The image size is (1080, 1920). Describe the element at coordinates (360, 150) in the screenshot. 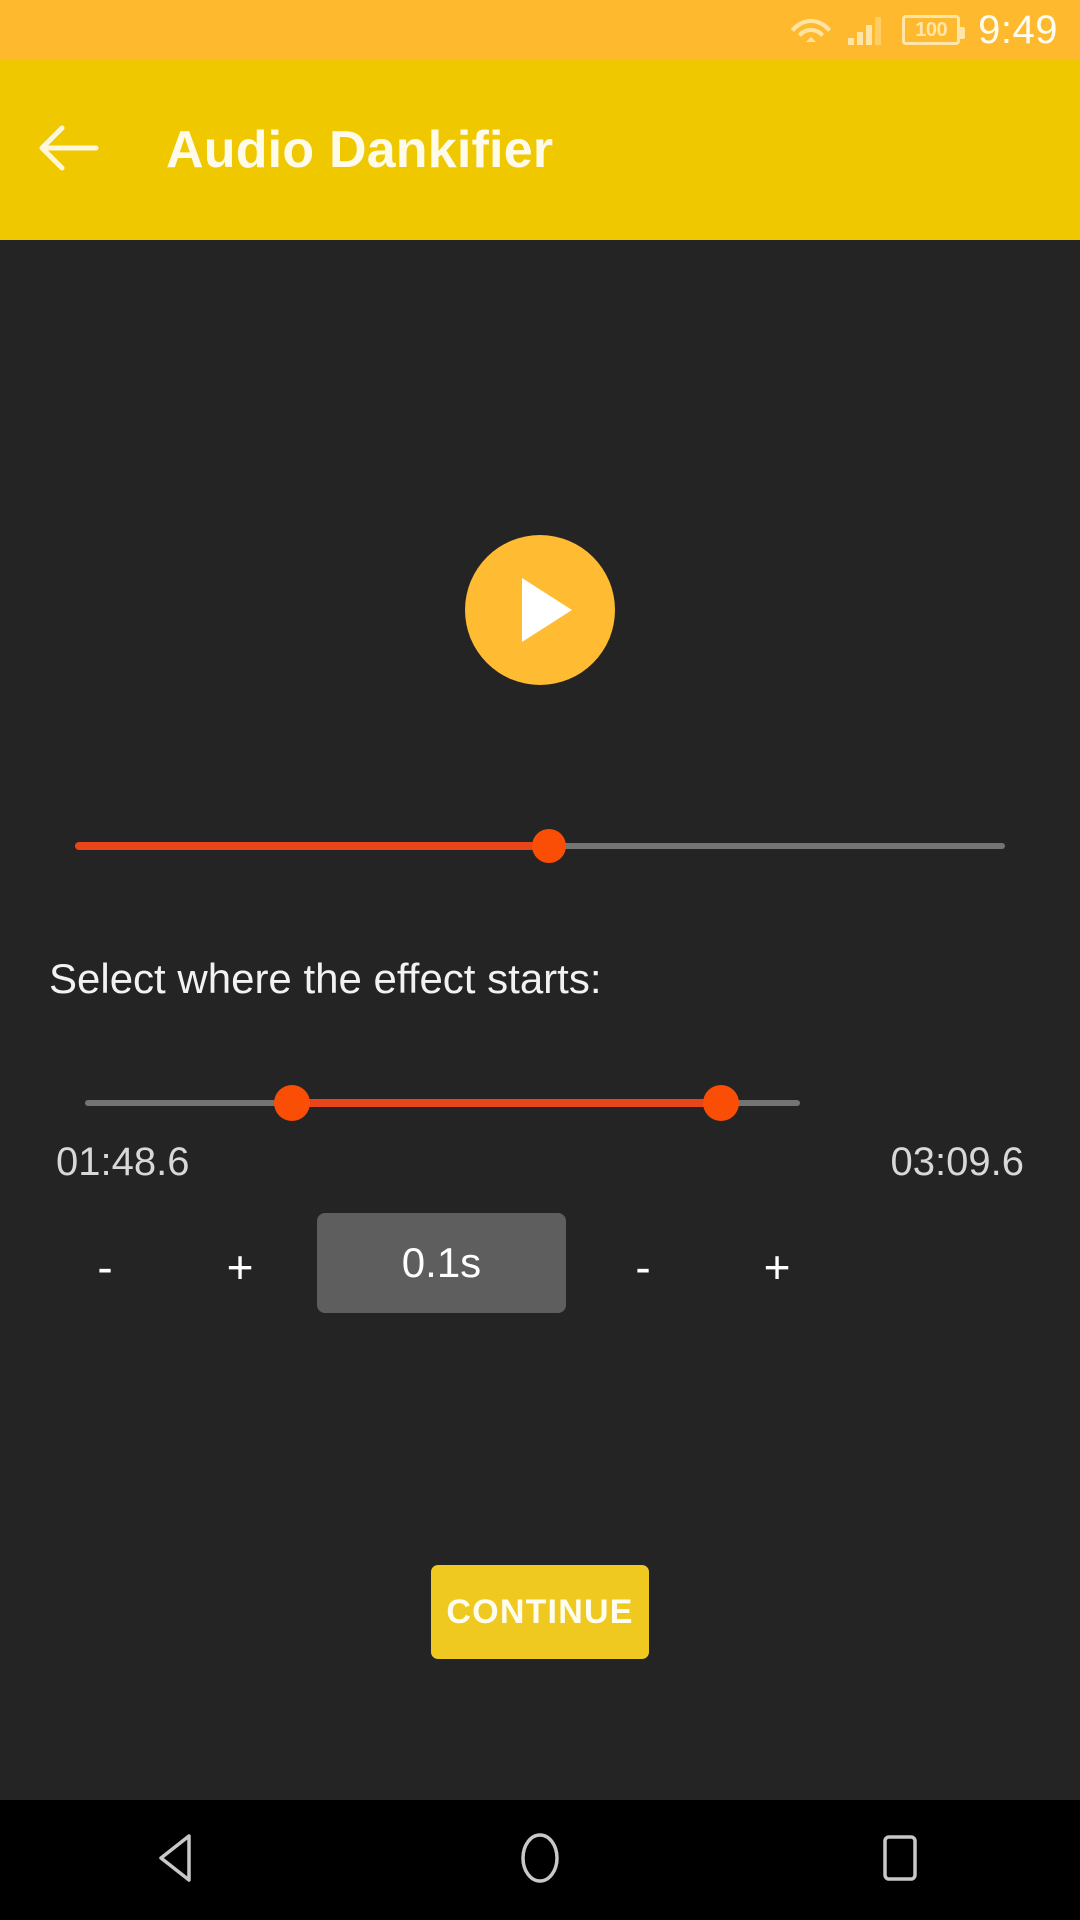

I see `page-title: Audio Dankifier` at that location.